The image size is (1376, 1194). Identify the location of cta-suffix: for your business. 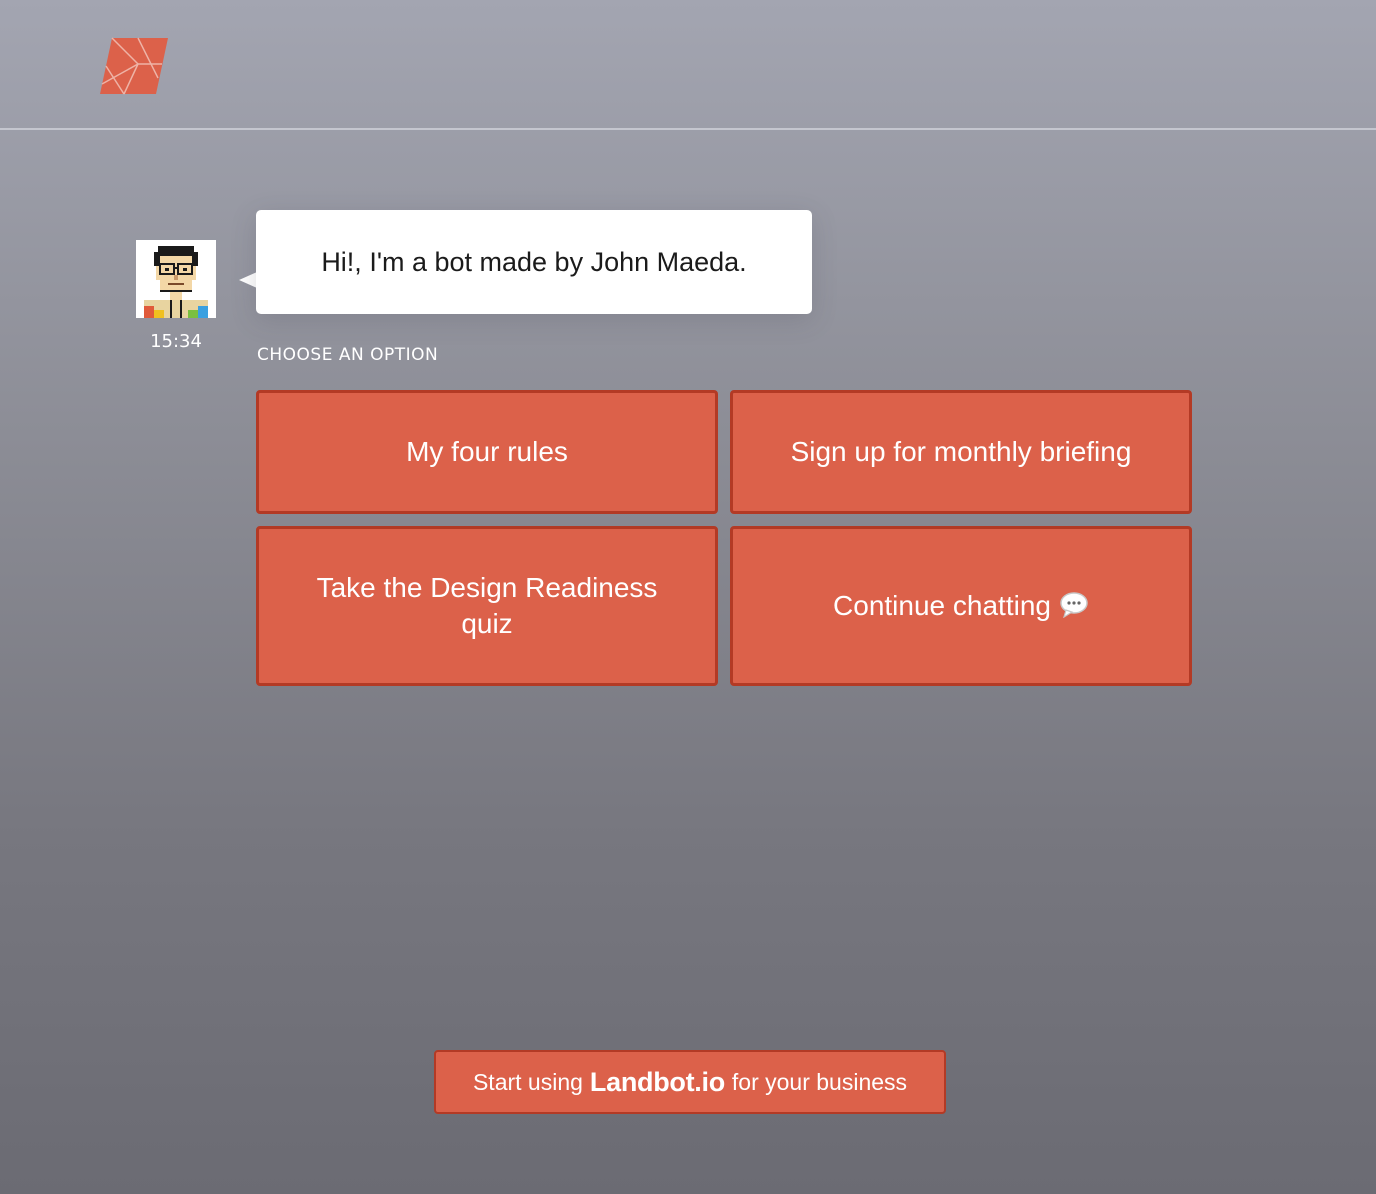
(819, 1081).